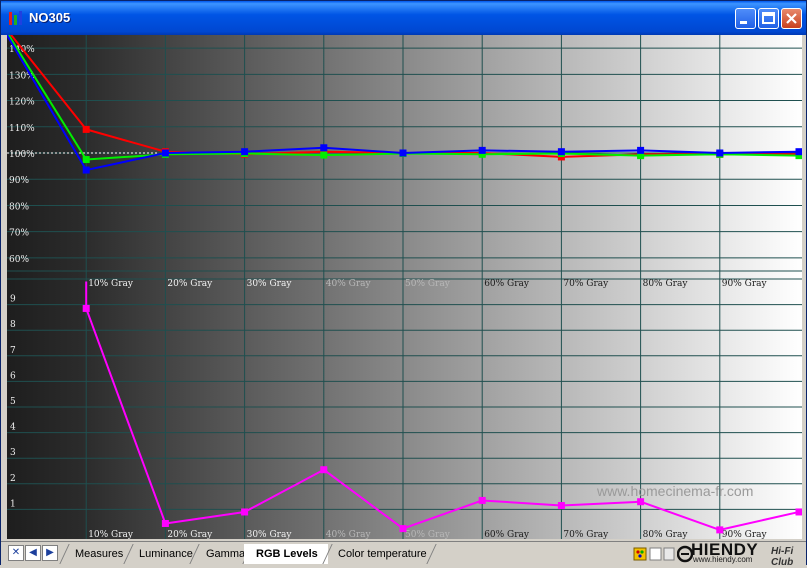 This screenshot has width=807, height=568. What do you see at coordinates (22, 155) in the screenshot?
I see `y-tick-label: 100%` at bounding box center [22, 155].